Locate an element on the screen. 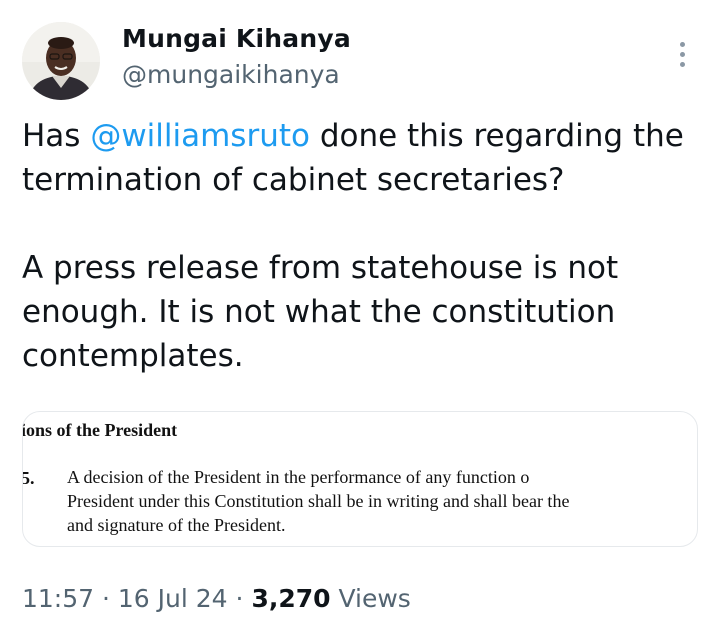 This screenshot has width=720, height=638. tweet-time: 11:57 is located at coordinates (58, 598).